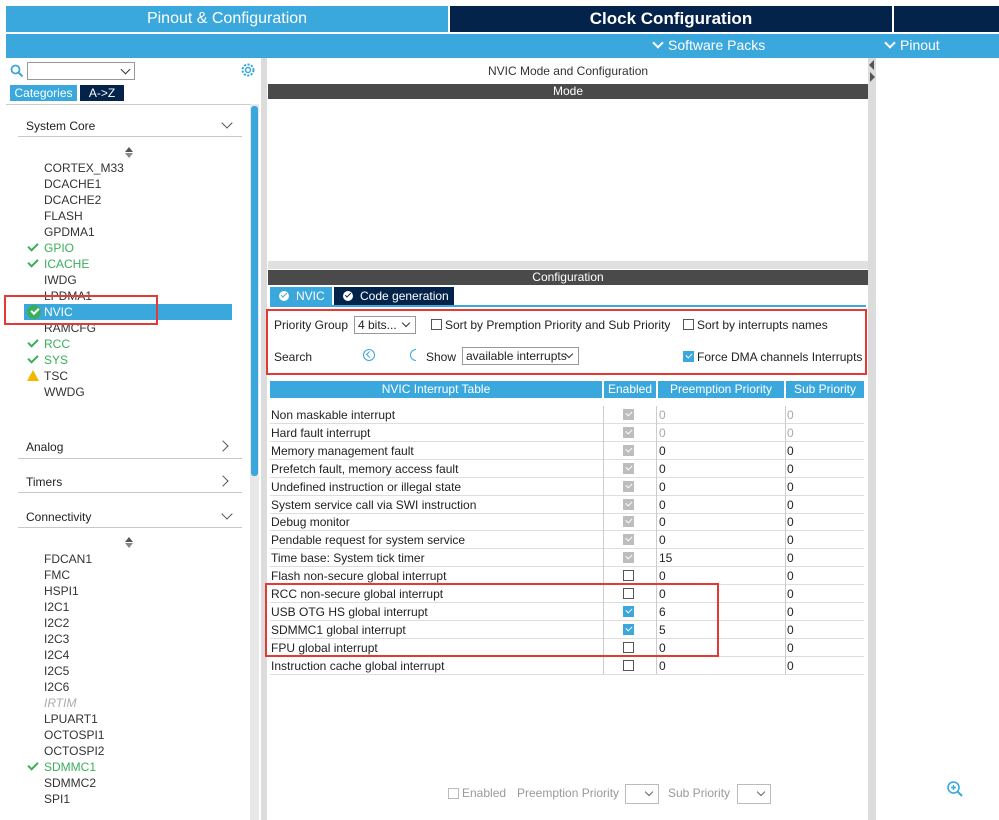 This screenshot has width=999, height=820. What do you see at coordinates (871, 65) in the screenshot?
I see `collapse-left-icon` at bounding box center [871, 65].